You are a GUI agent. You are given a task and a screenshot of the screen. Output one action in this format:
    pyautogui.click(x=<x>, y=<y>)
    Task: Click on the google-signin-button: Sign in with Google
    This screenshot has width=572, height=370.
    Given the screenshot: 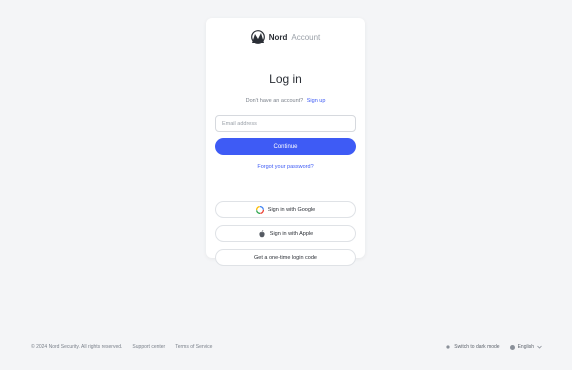 What is the action you would take?
    pyautogui.click(x=285, y=209)
    